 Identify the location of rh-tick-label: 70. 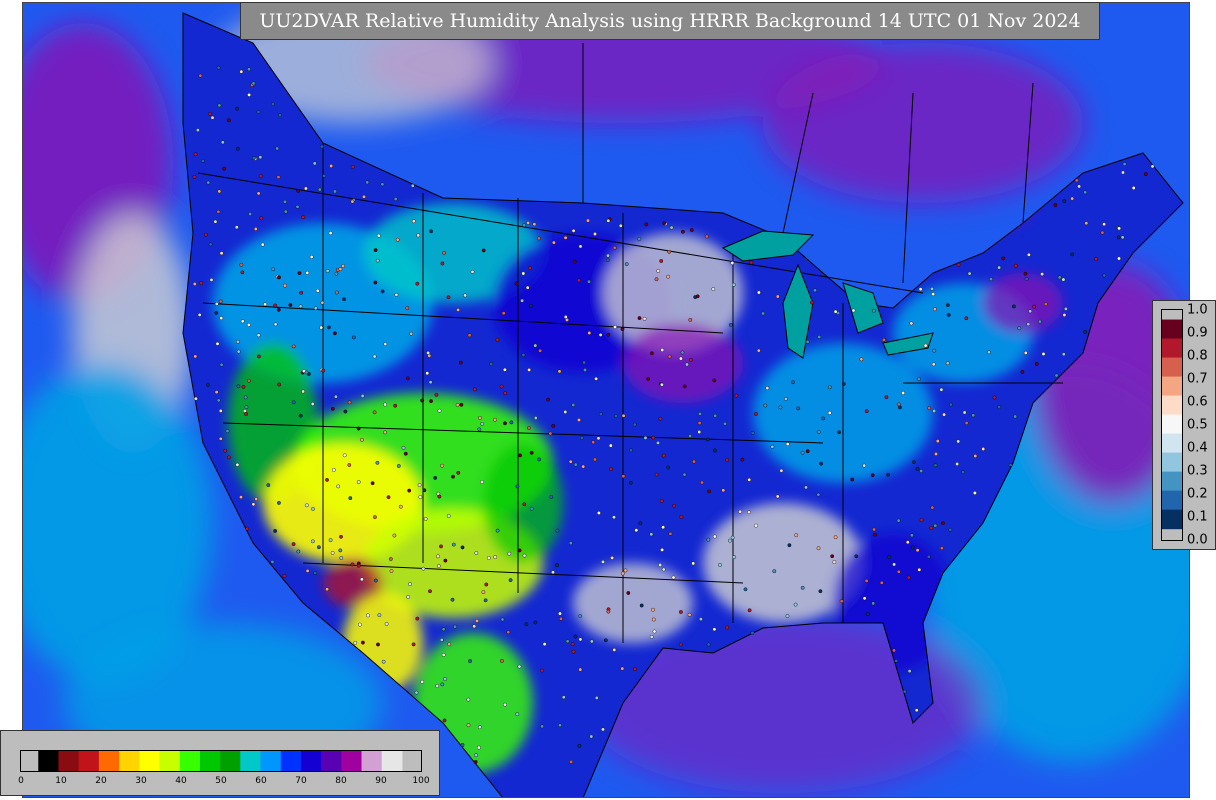
(301, 781).